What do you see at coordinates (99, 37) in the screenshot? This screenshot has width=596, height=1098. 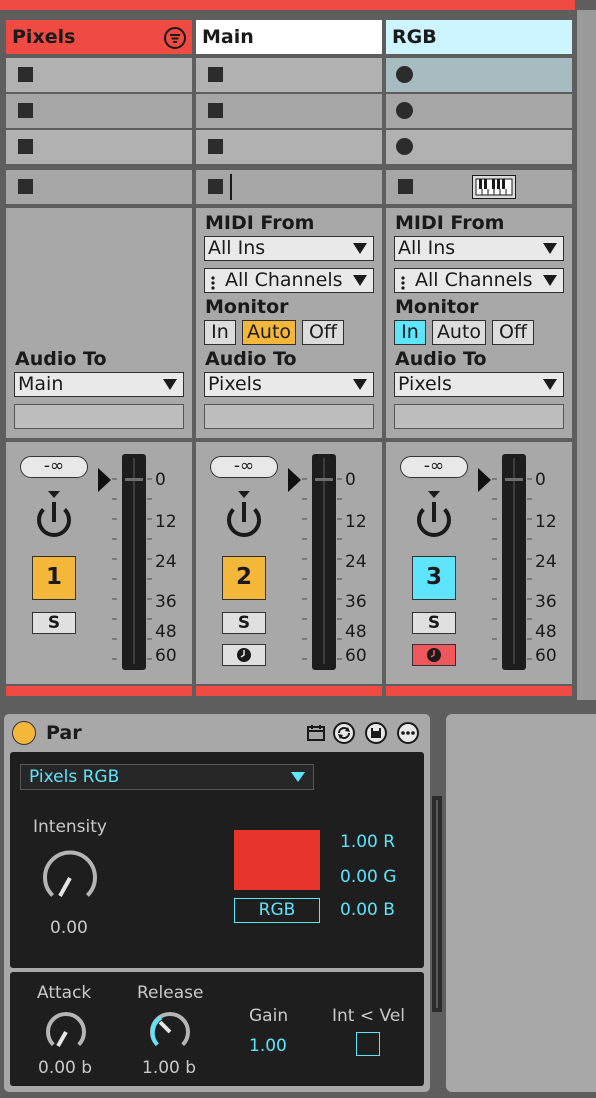 I see `track-header-pixels: Pixels` at bounding box center [99, 37].